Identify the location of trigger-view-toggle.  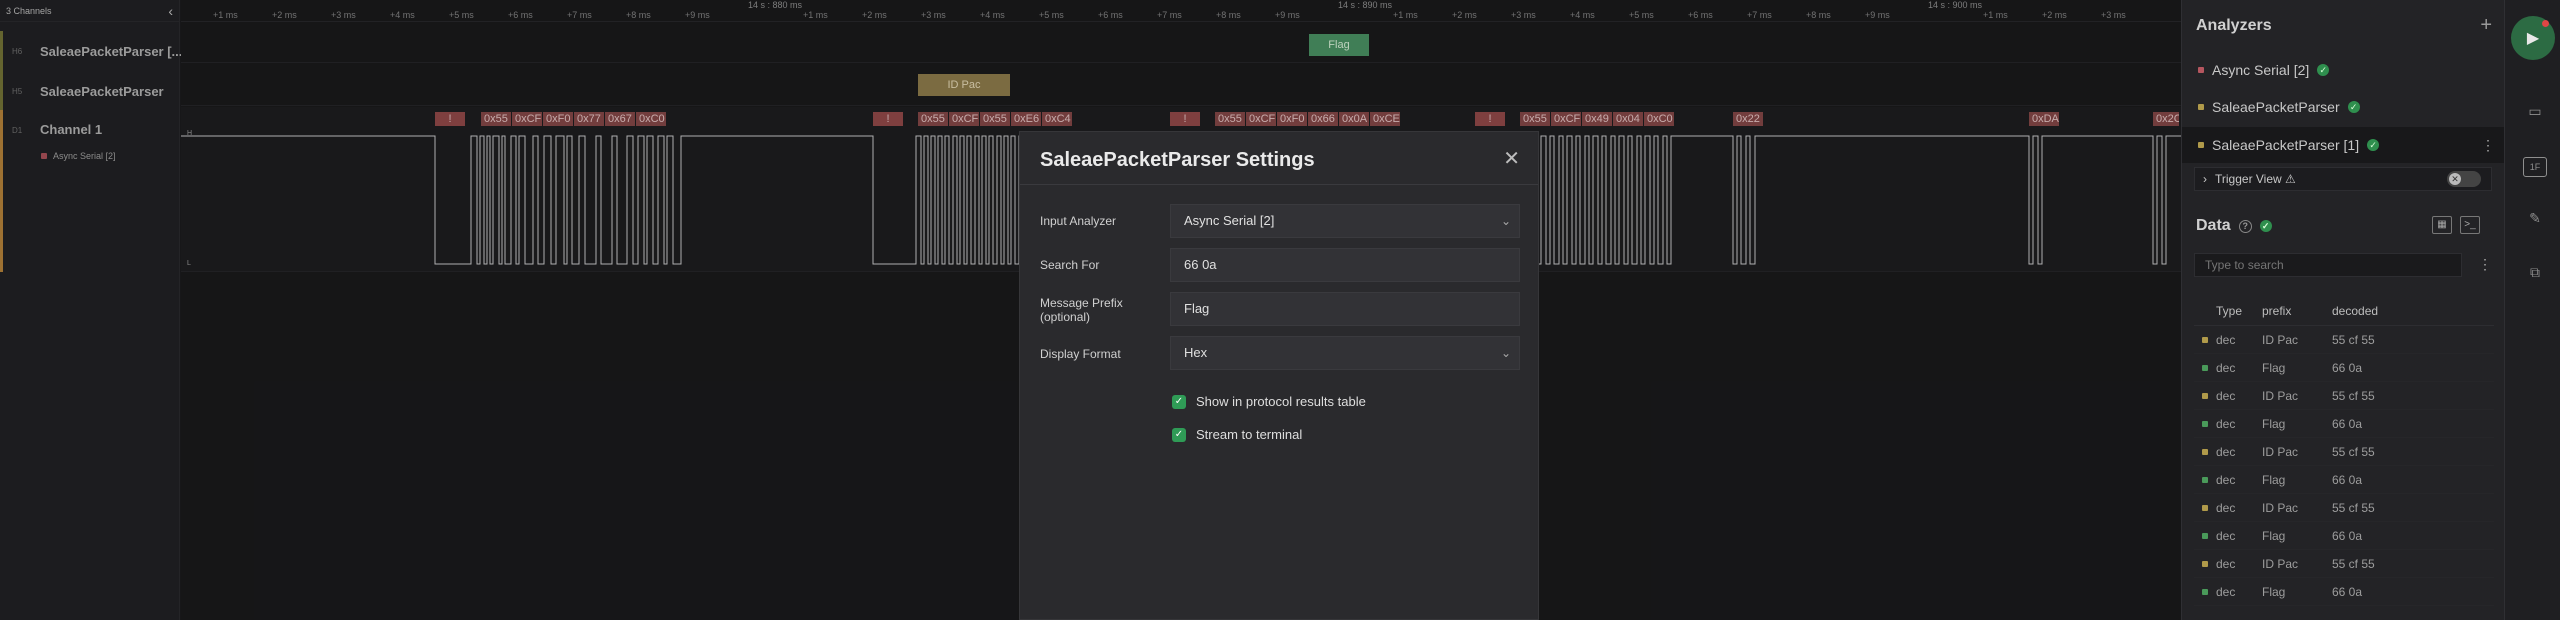
(2464, 179).